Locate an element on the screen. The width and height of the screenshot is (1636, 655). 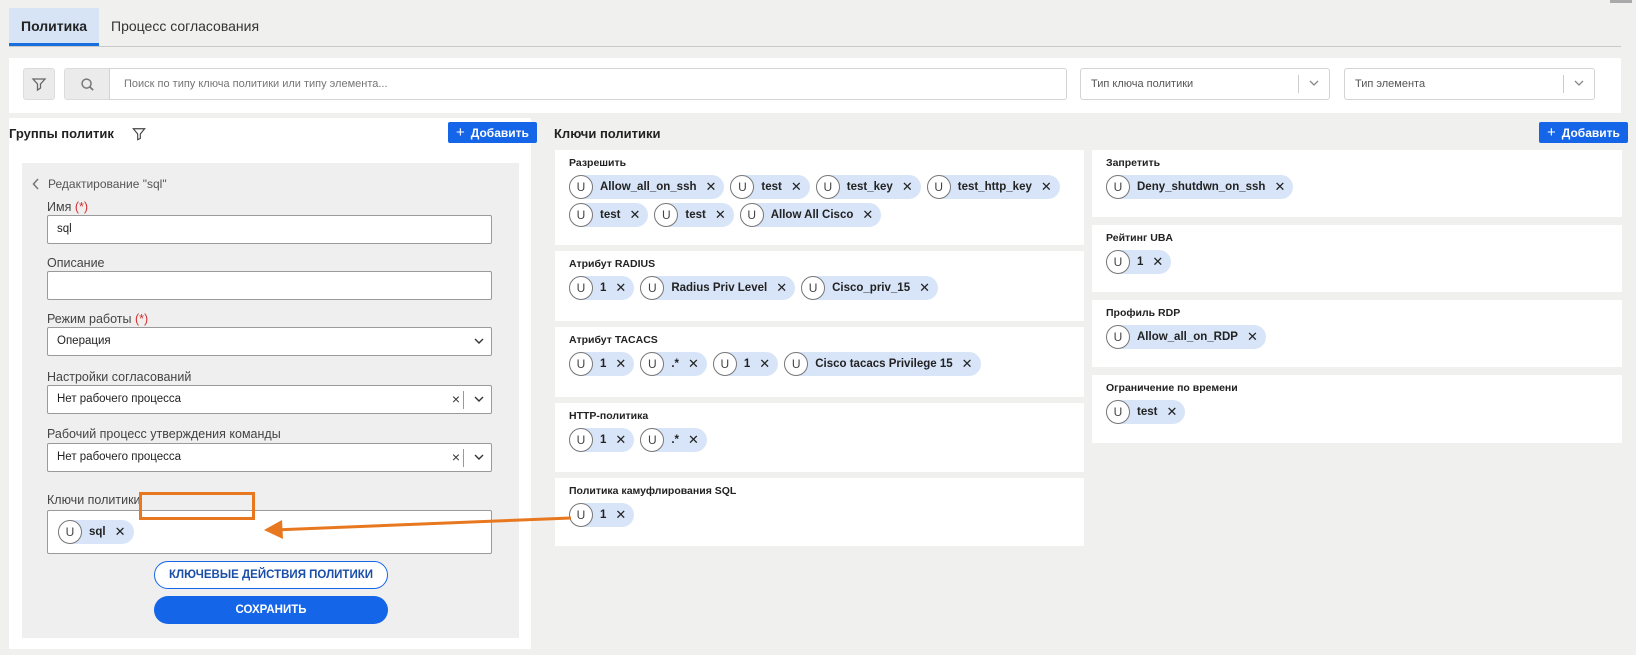
policy-key-chip: U Allow_all_on_ssh ✕ is located at coordinates (647, 187).